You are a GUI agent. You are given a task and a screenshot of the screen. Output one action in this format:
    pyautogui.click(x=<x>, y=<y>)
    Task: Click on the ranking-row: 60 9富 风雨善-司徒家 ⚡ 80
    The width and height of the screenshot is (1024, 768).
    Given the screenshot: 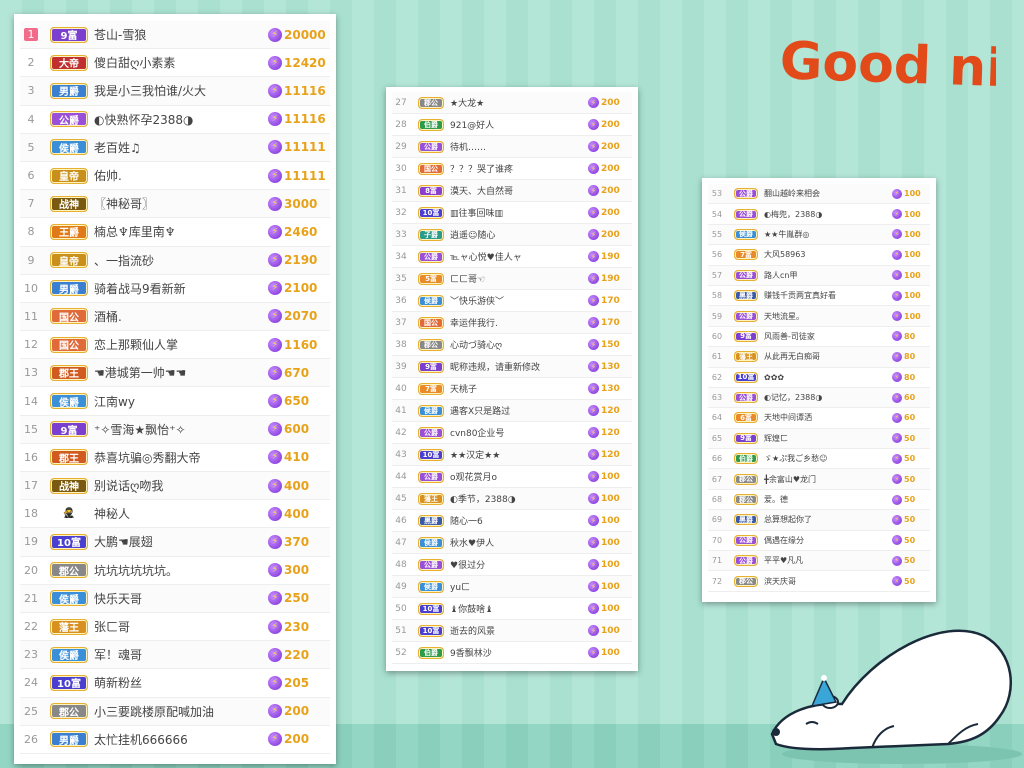 What is the action you would take?
    pyautogui.click(x=819, y=337)
    